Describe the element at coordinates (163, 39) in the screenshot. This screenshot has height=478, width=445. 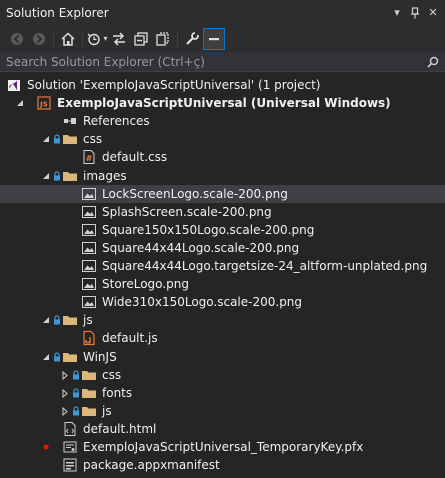
I see `show-all-files-icon` at that location.